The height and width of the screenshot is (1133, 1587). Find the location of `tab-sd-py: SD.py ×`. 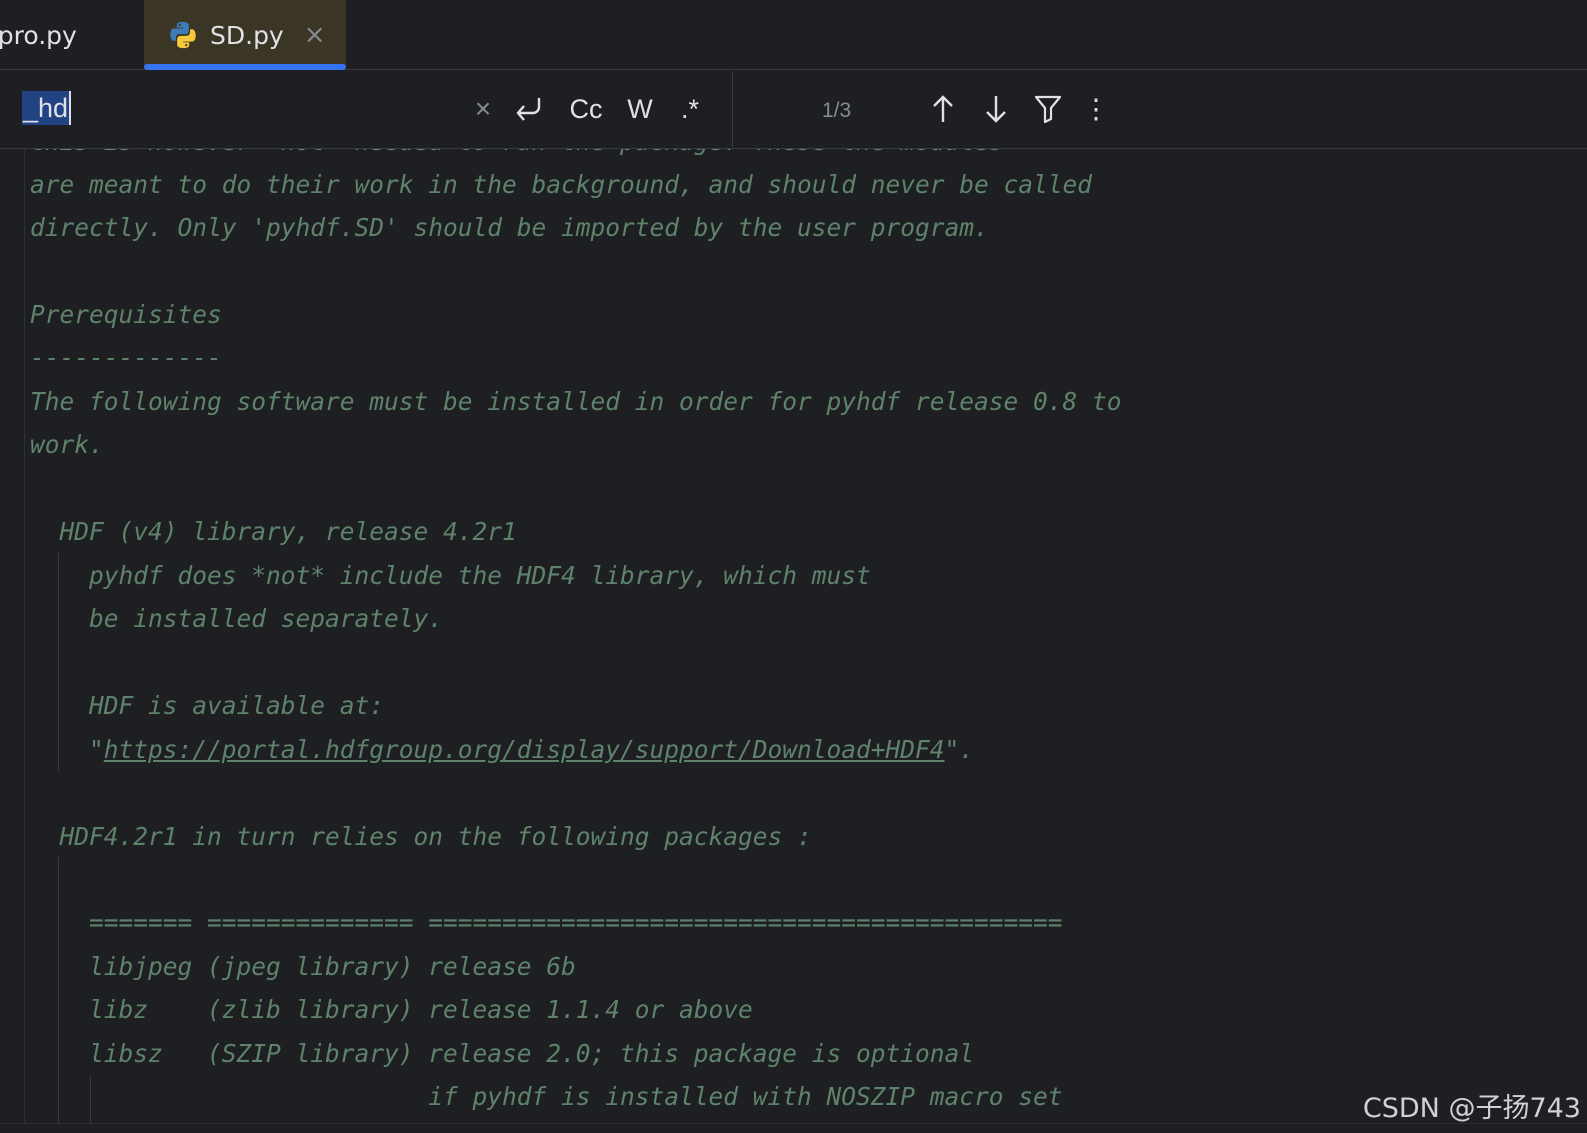

tab-sd-py: SD.py × is located at coordinates (245, 35).